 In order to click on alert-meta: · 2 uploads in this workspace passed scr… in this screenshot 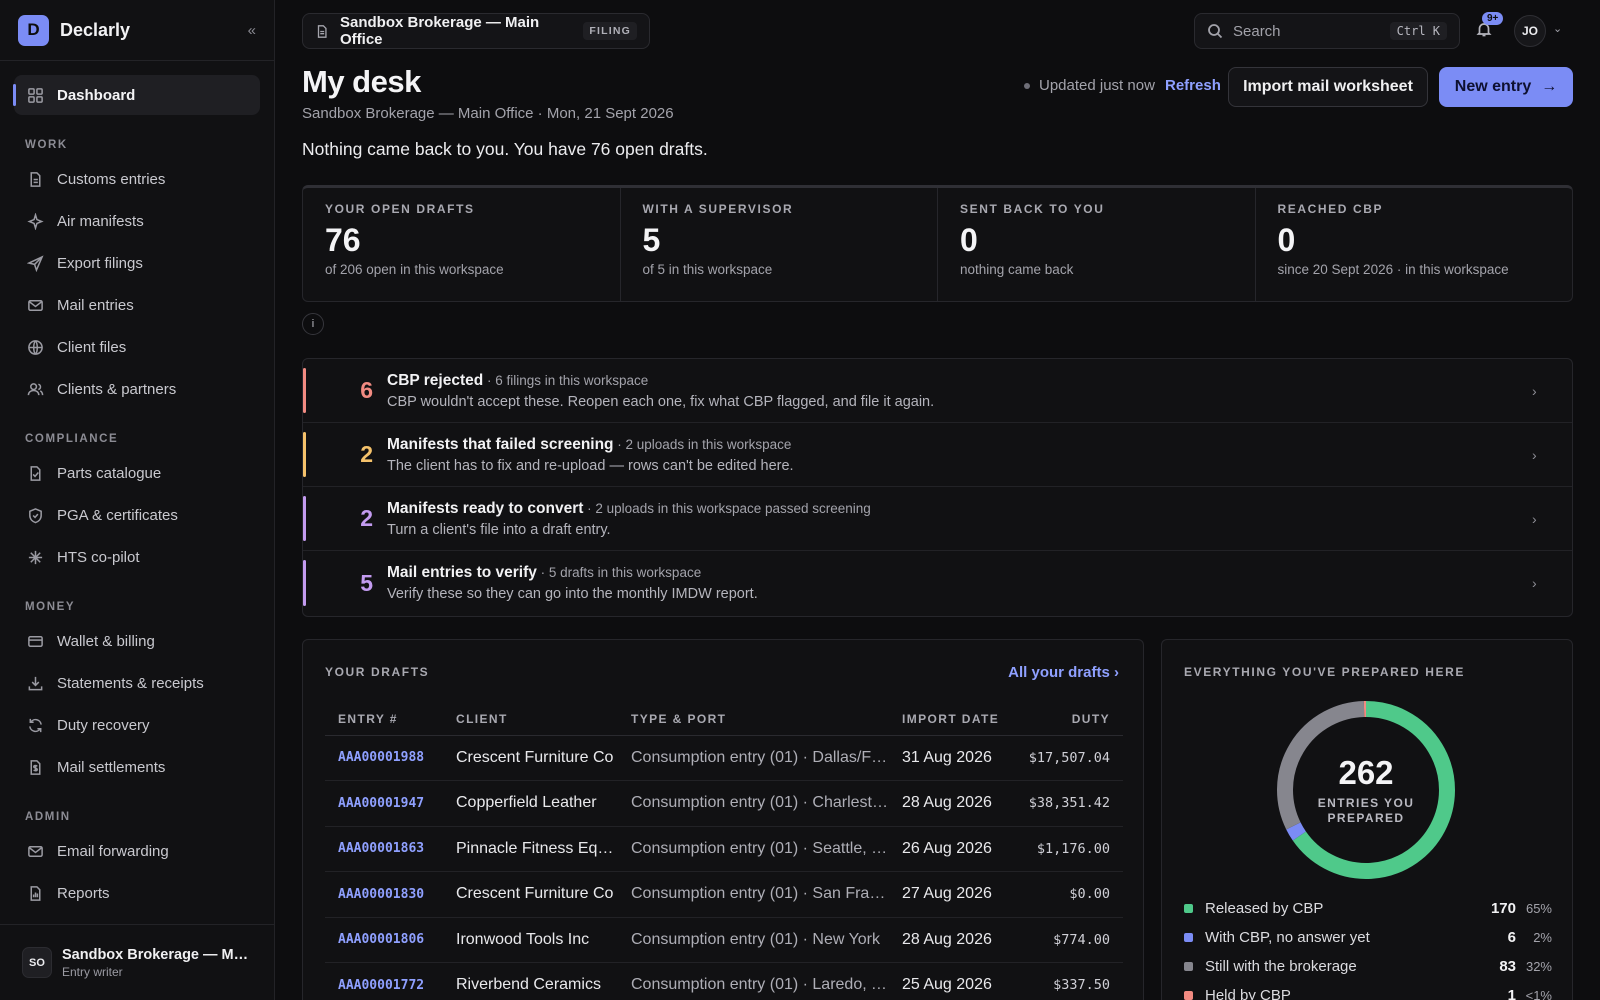, I will do `click(727, 508)`.